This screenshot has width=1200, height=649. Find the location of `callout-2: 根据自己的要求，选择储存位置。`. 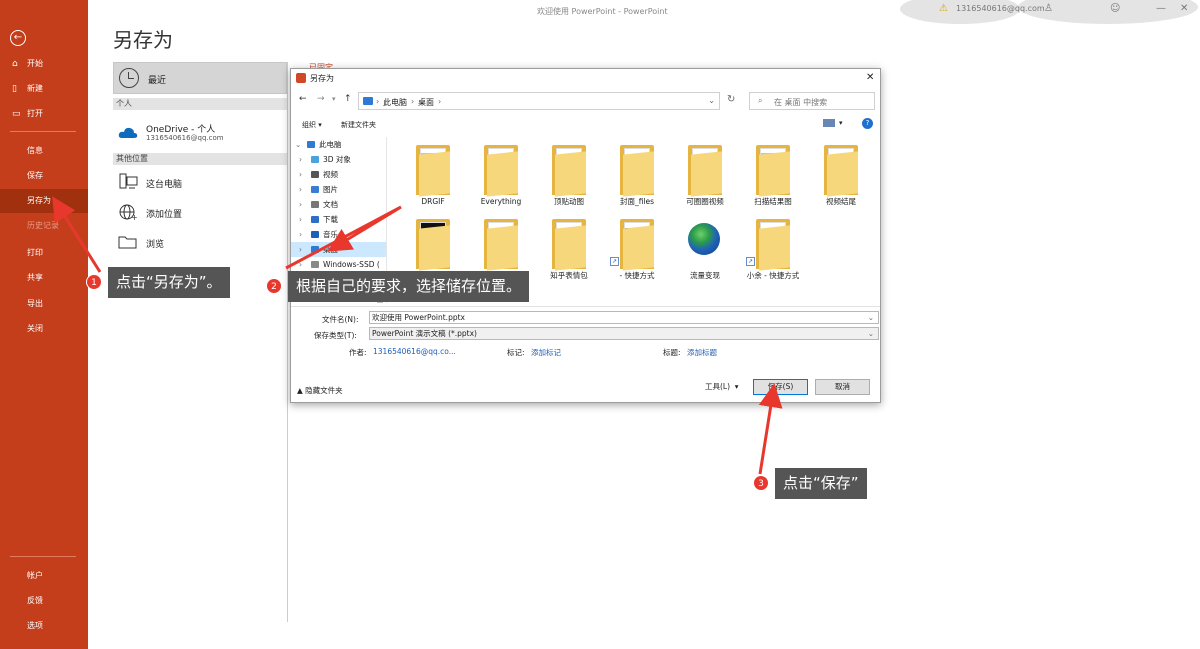

callout-2: 根据自己的要求，选择储存位置。 is located at coordinates (409, 286).